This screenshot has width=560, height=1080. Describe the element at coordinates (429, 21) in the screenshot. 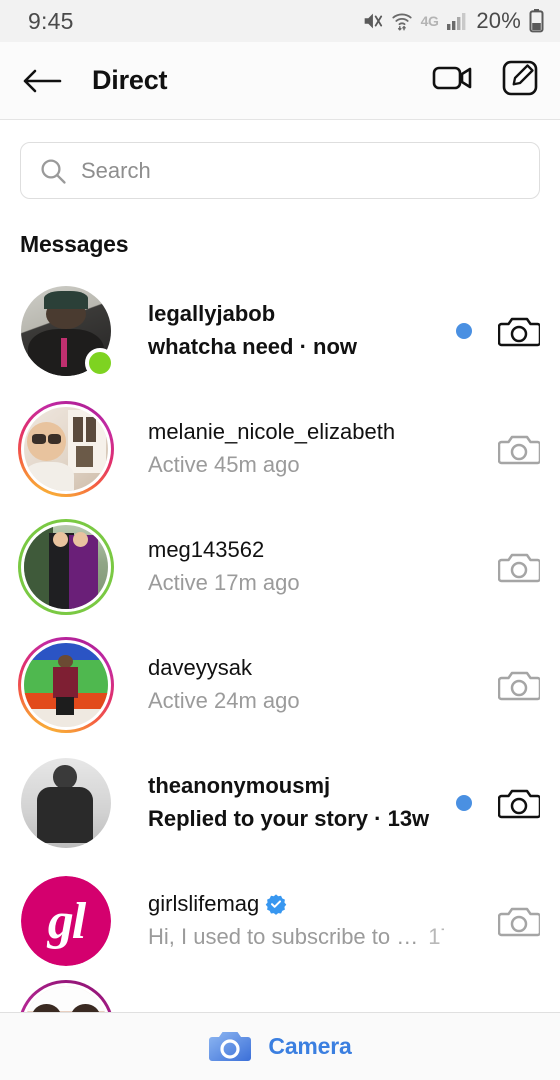

I see `network-4g-icon: 4G` at that location.